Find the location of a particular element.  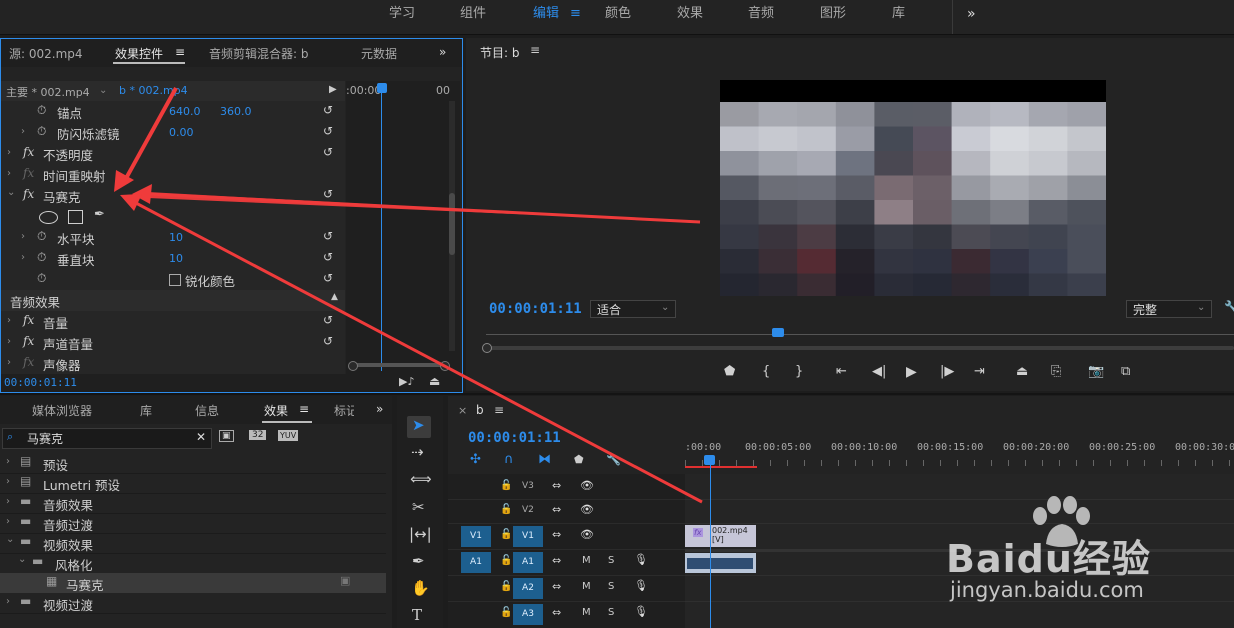

workspace-tab-libraries: 库 is located at coordinates (898, 15).